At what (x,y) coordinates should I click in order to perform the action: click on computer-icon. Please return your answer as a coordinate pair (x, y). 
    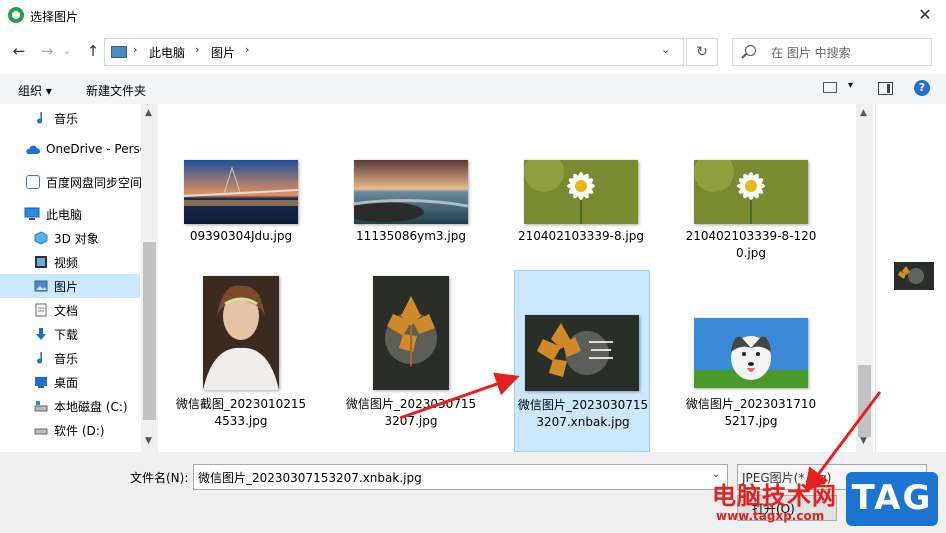
    Looking at the image, I should click on (32, 214).